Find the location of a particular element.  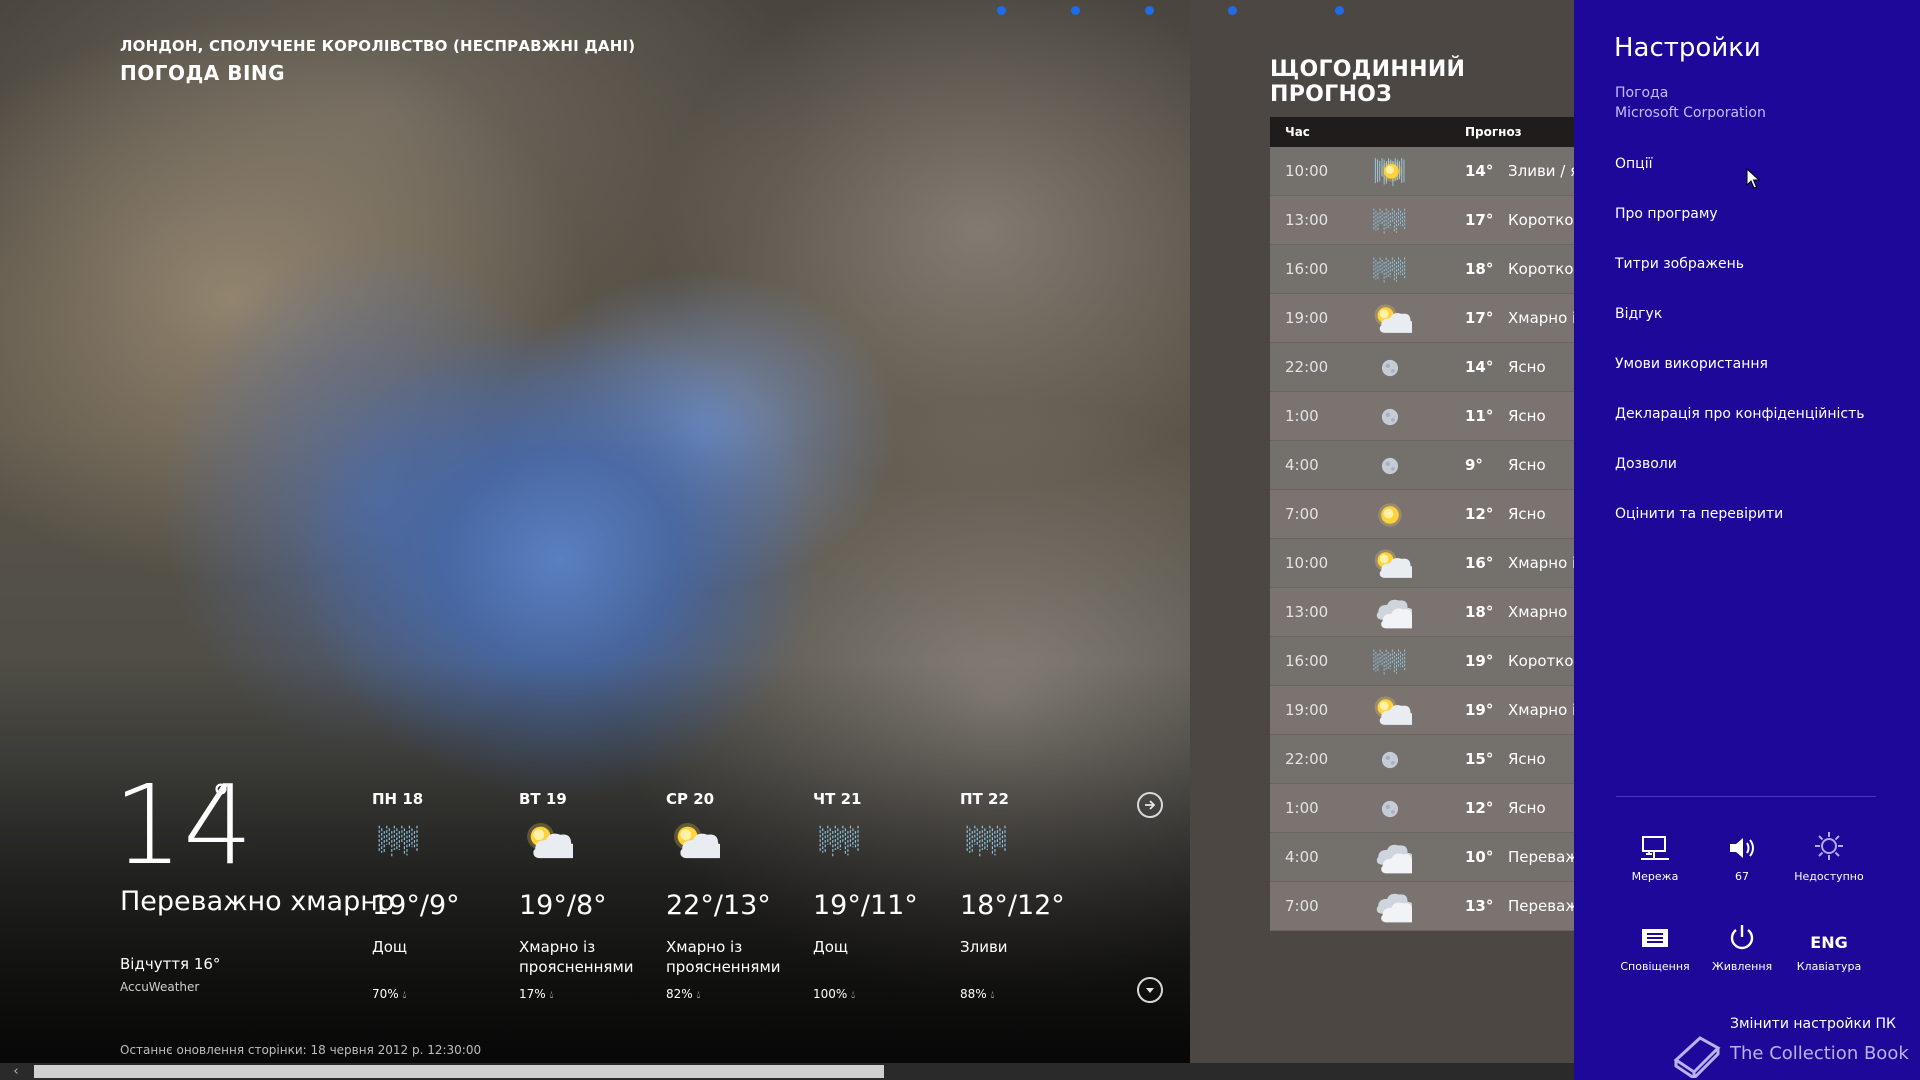

hourly-row: 19:00 17° Хмарно із проясненнями is located at coordinates (1422, 318).